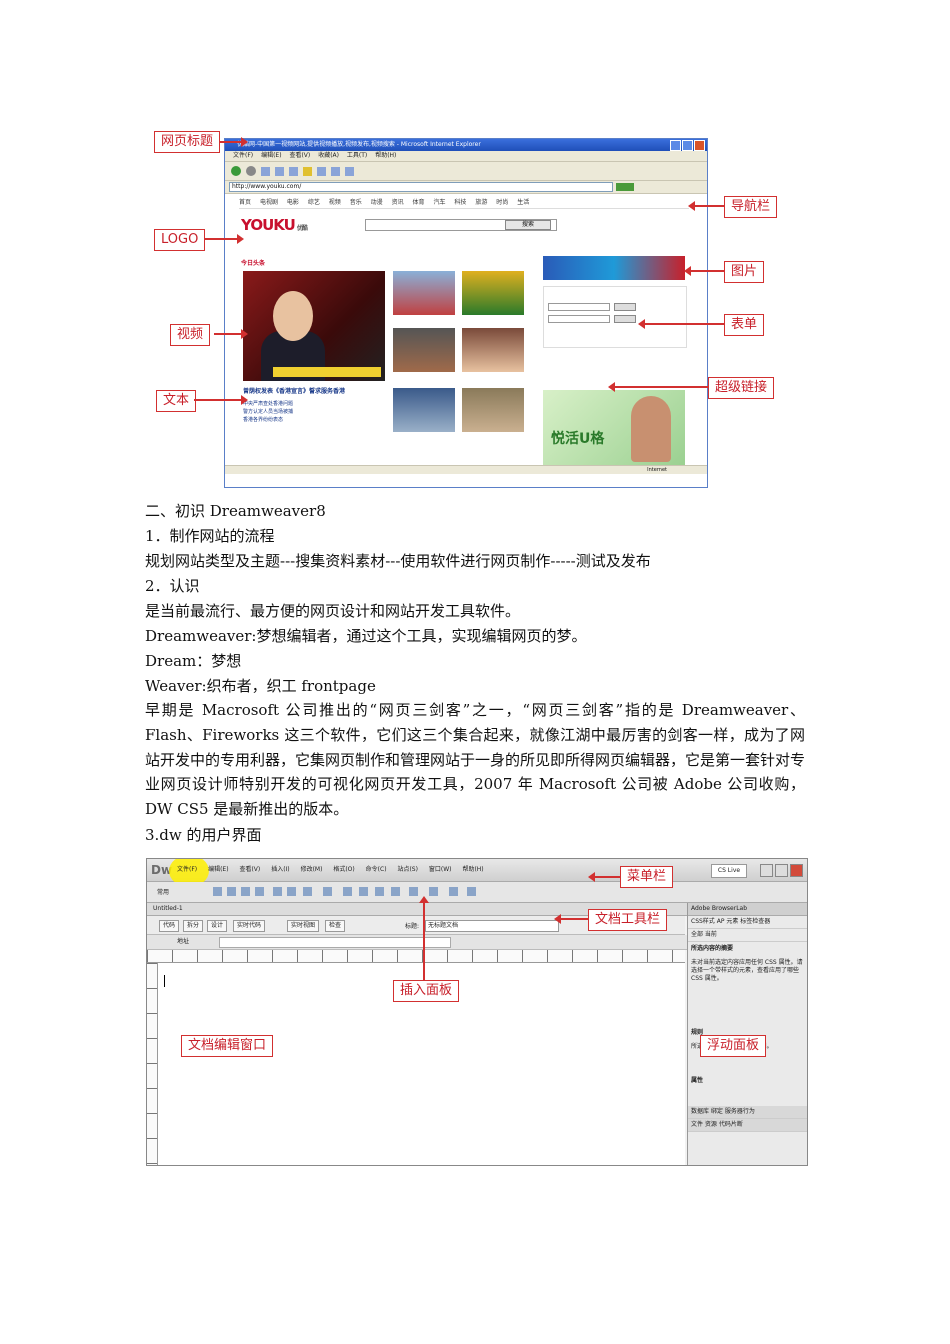  Describe the element at coordinates (312, 869) in the screenshot. I see `dw-menu-modify: 修改(M)` at that location.